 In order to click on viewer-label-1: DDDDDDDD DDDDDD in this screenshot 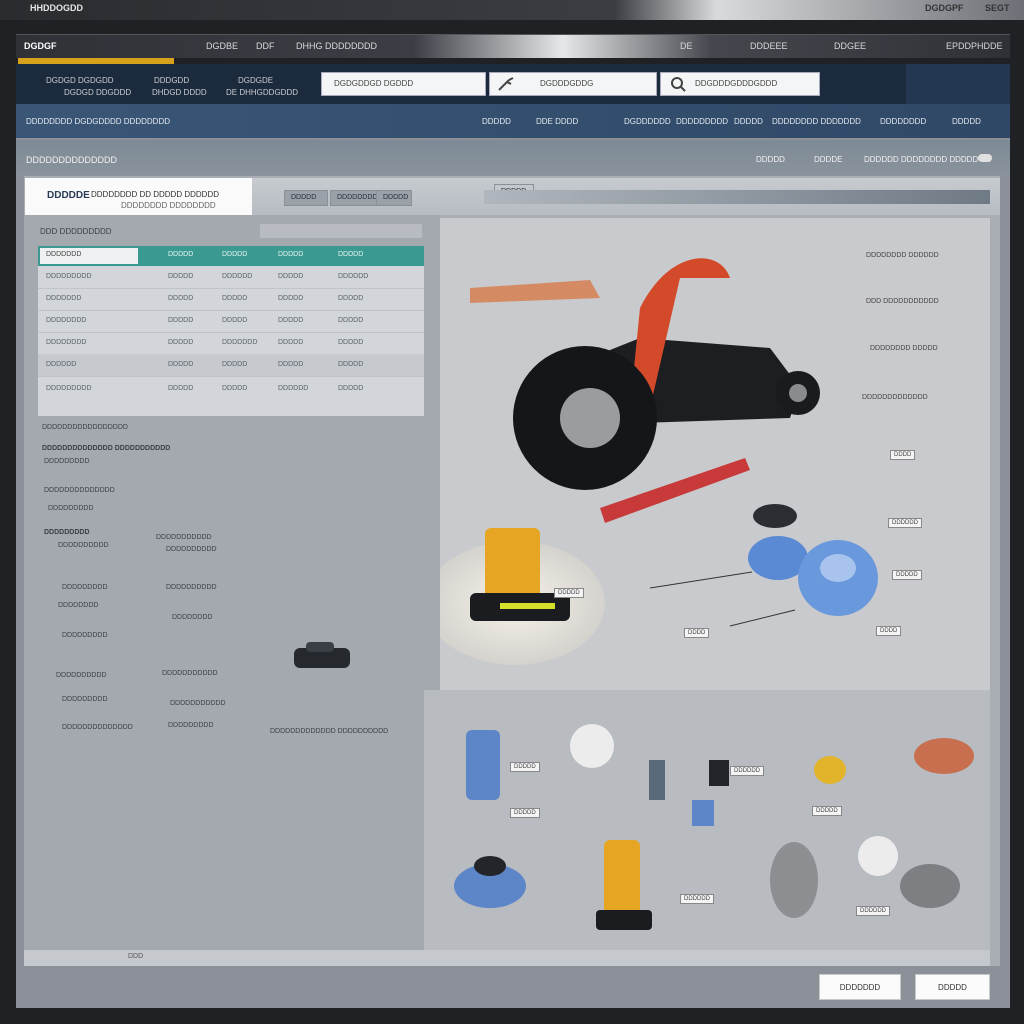, I will do `click(902, 255)`.